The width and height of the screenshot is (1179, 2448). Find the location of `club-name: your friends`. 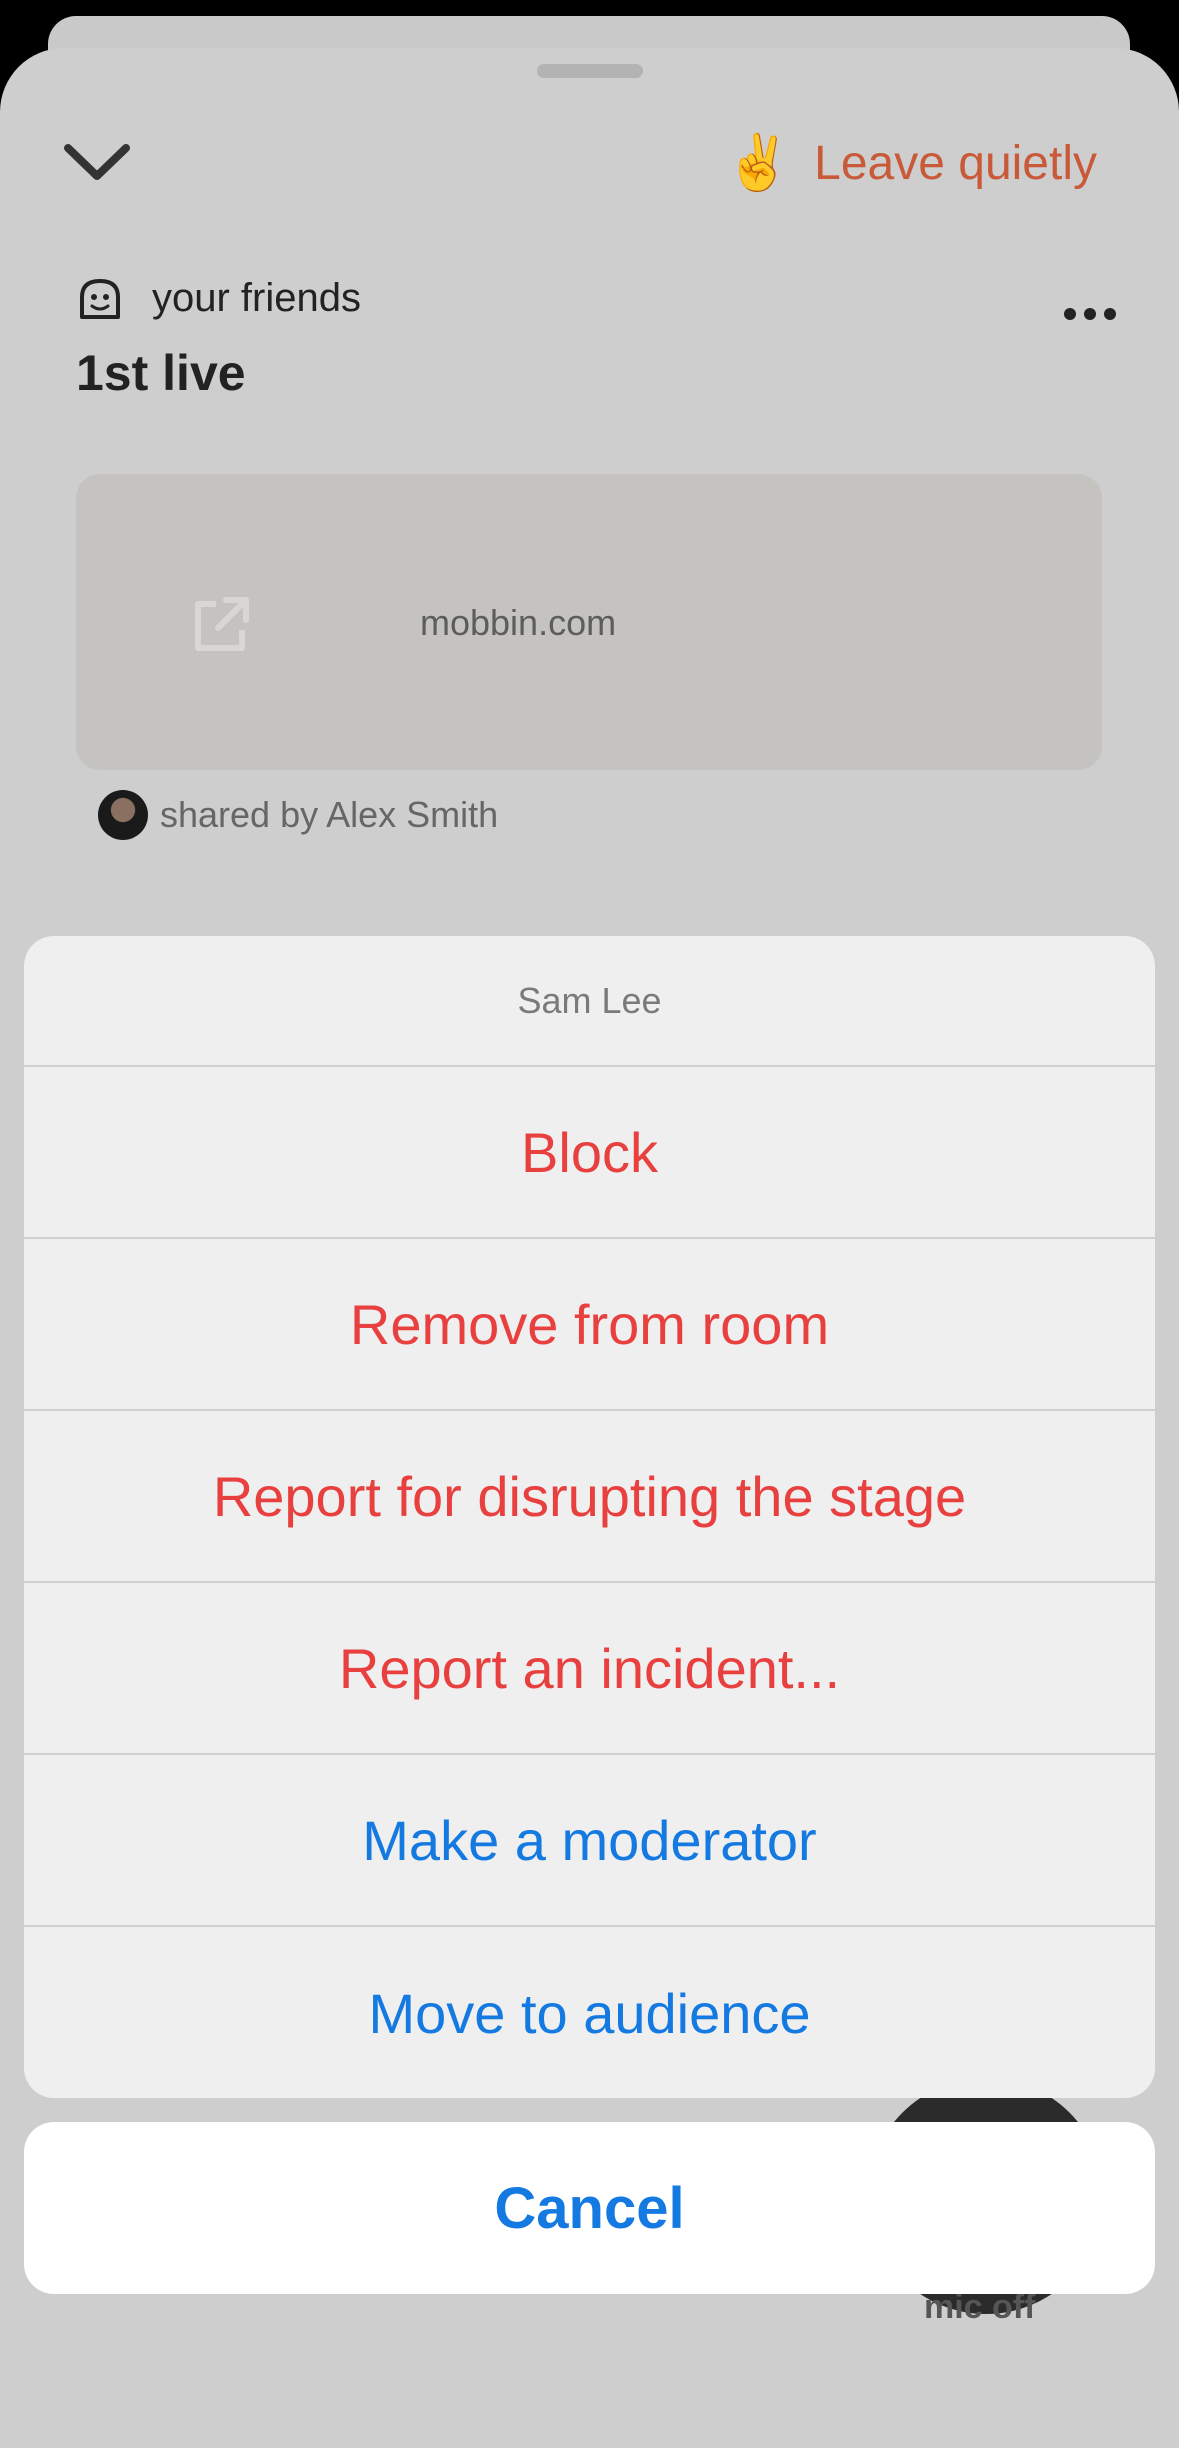

club-name: your friends is located at coordinates (256, 298).